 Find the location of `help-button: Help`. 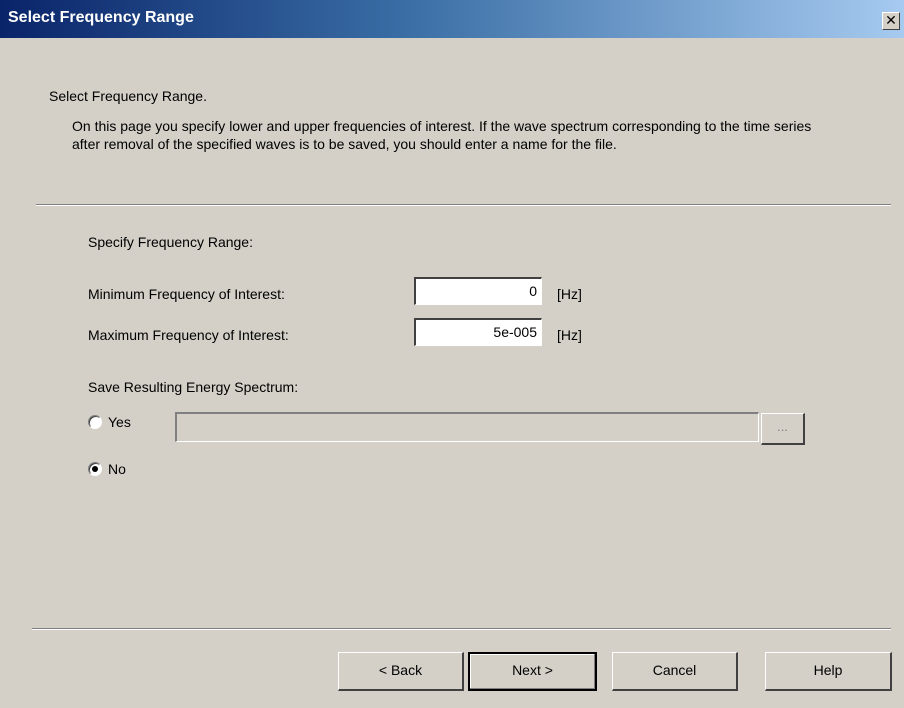

help-button: Help is located at coordinates (828, 671).